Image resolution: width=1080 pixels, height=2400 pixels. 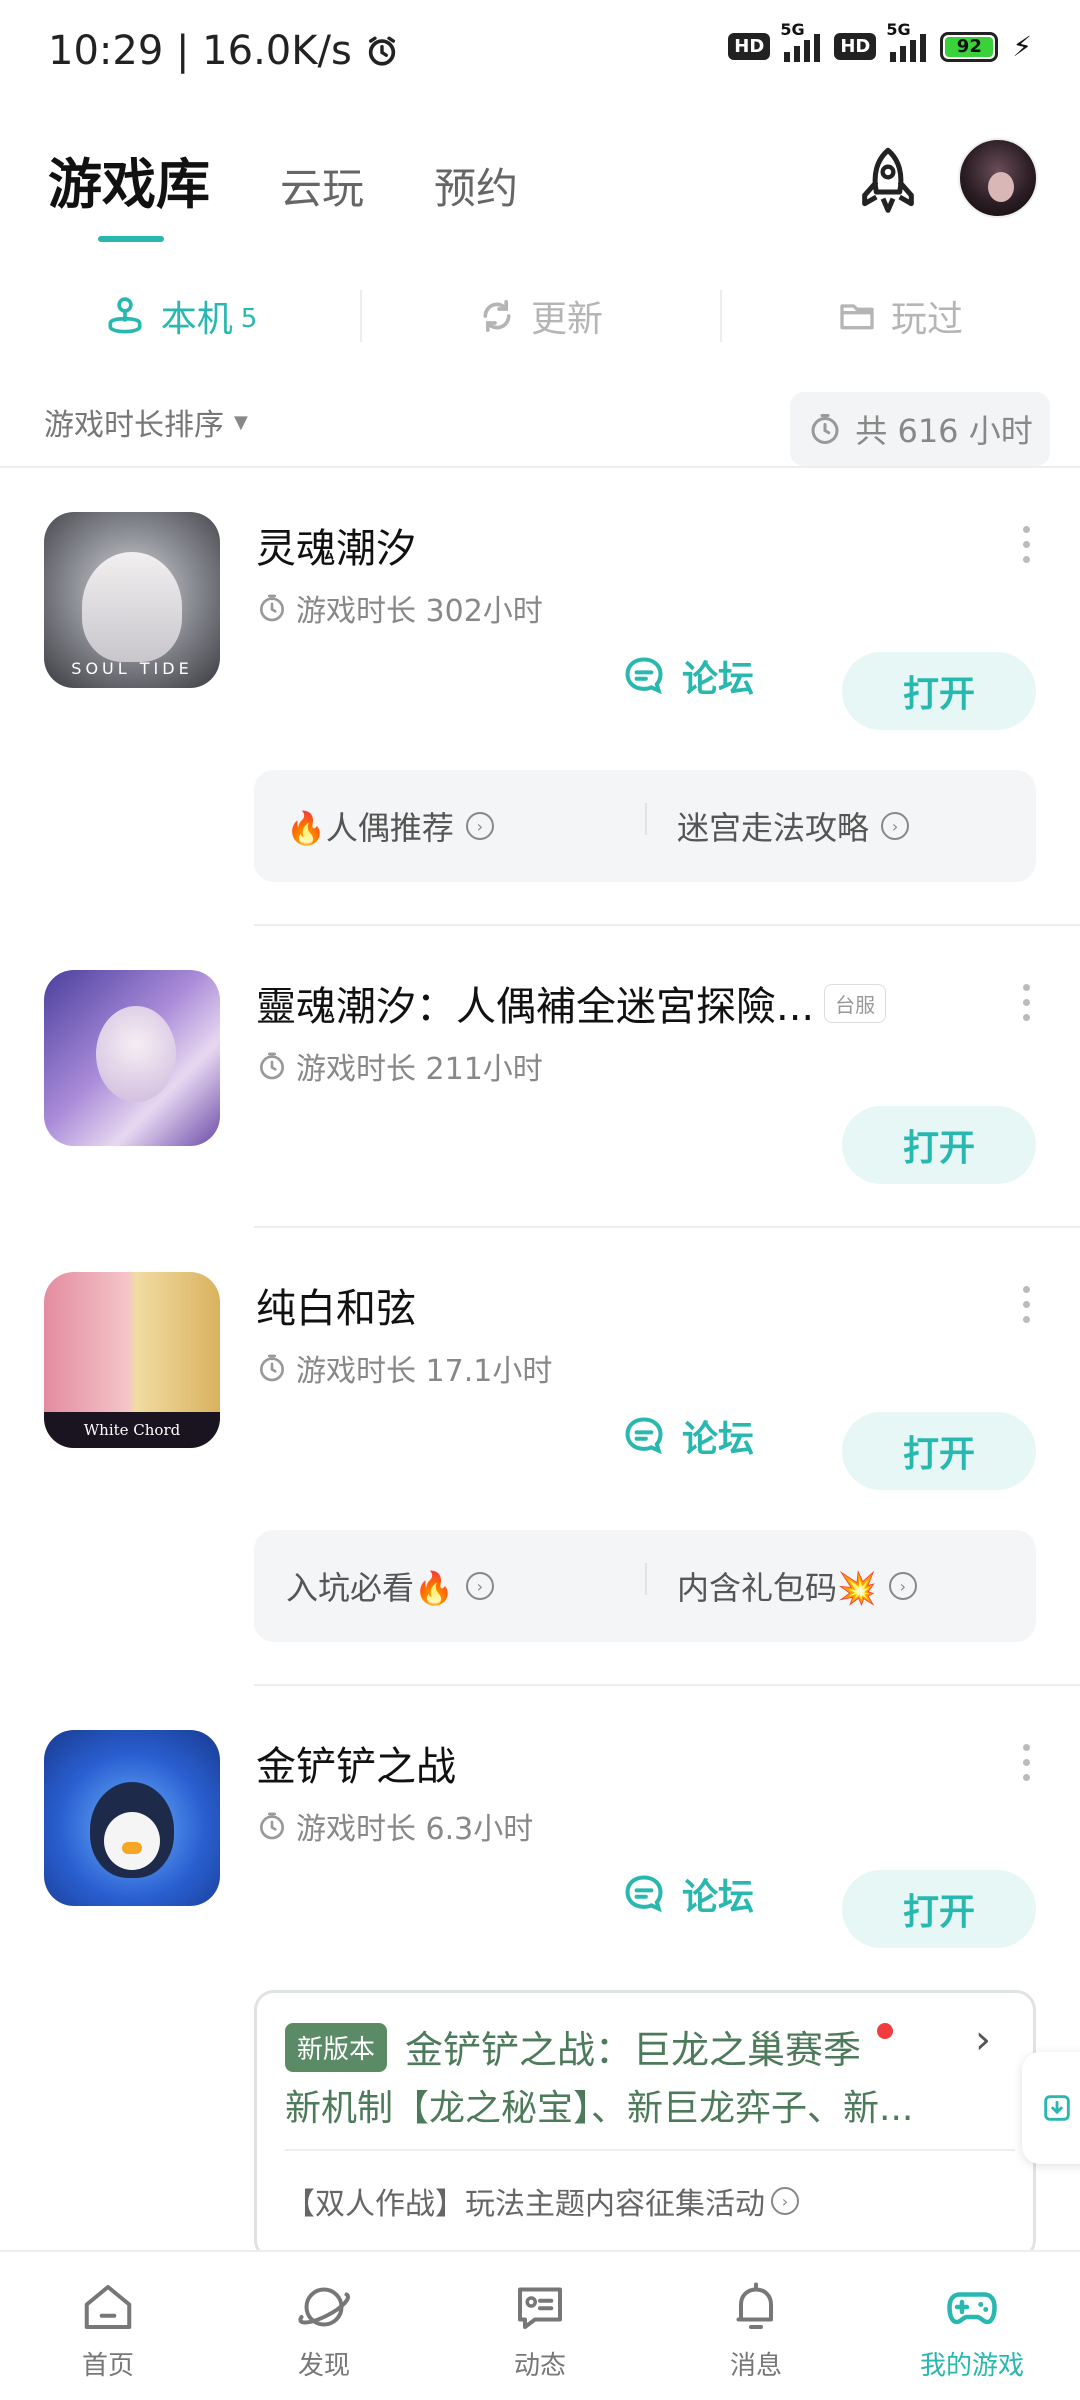 I want to click on active-tab-indicator, so click(x=131, y=239).